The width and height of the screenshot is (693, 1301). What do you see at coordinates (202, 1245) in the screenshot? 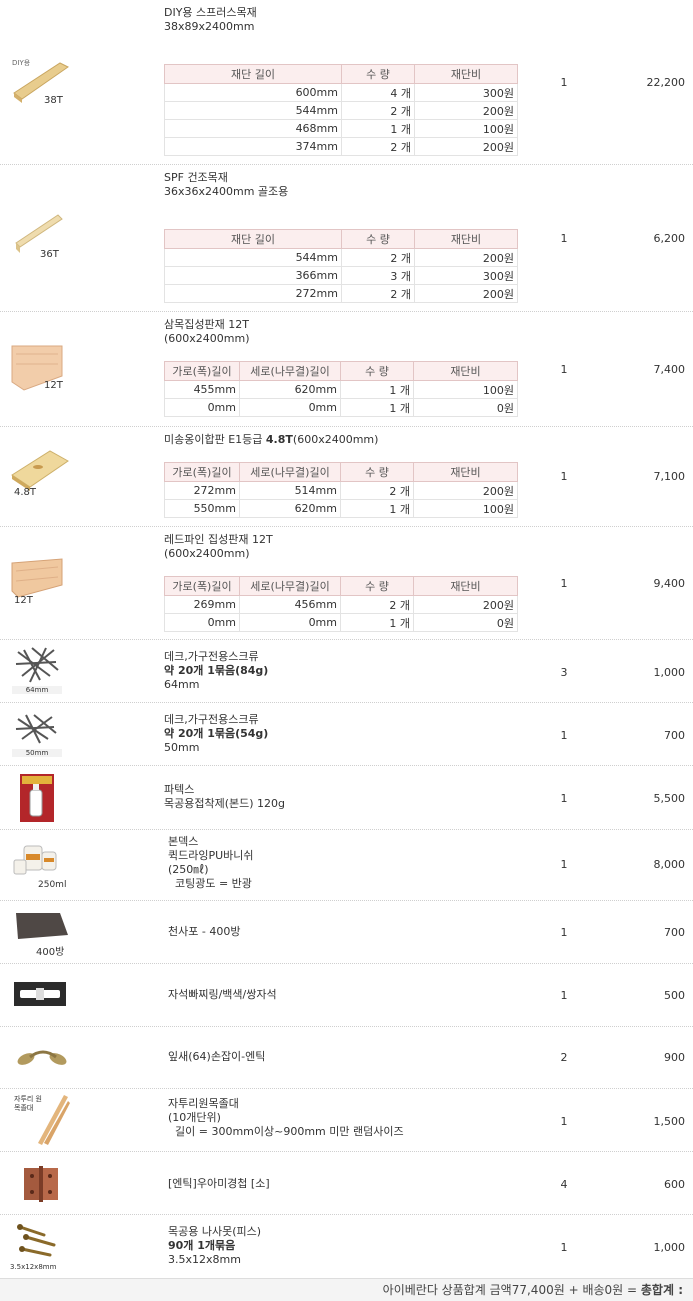
I see `product-bundle: 90개 1개묶음` at bounding box center [202, 1245].